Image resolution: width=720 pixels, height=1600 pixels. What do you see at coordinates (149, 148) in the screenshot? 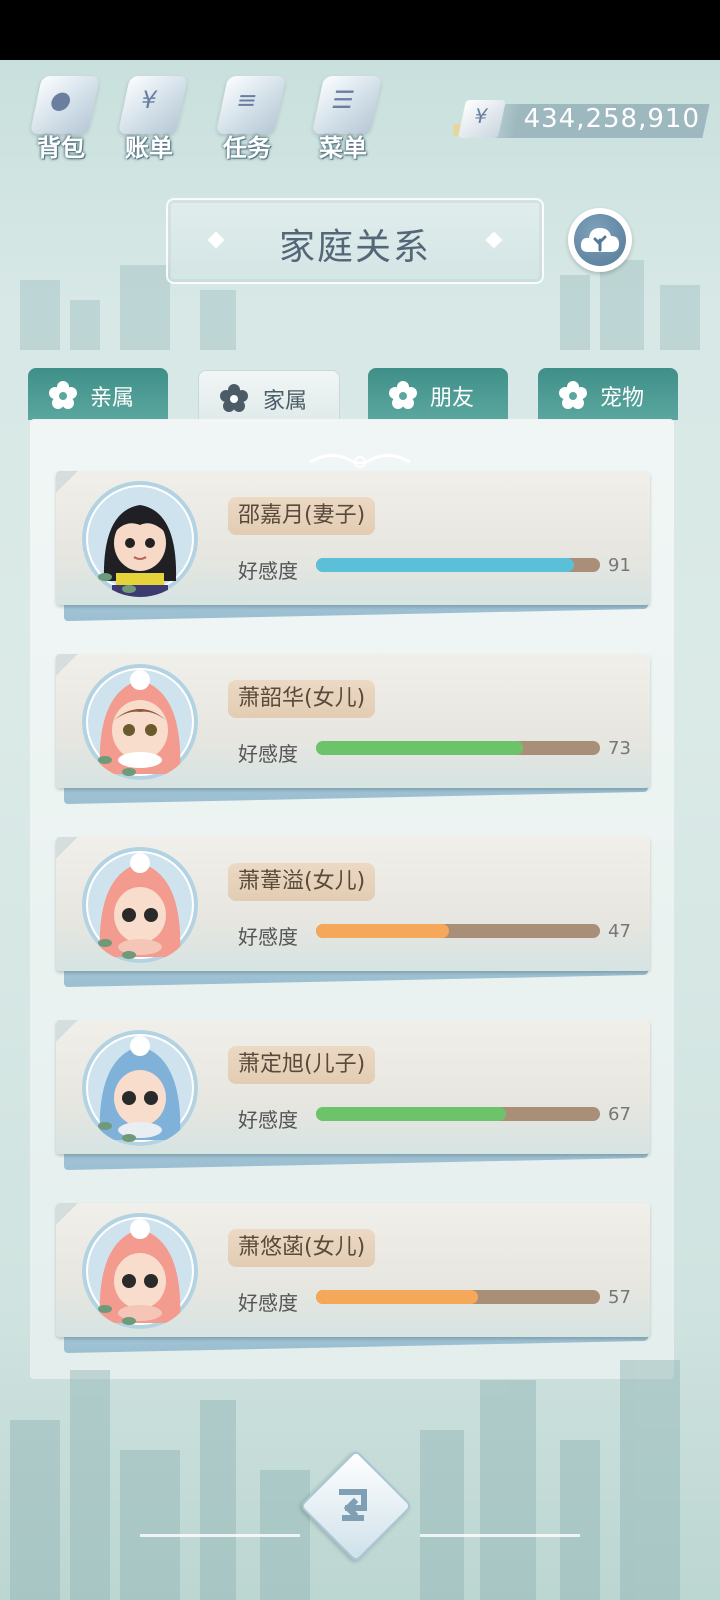
I see `bill-label: 账单` at bounding box center [149, 148].